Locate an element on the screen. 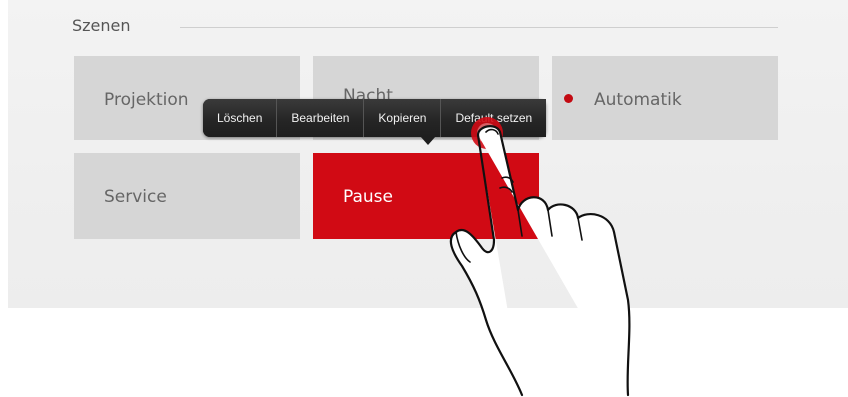 Image resolution: width=848 pixels, height=397 pixels. scene-tile-service: Service is located at coordinates (187, 196).